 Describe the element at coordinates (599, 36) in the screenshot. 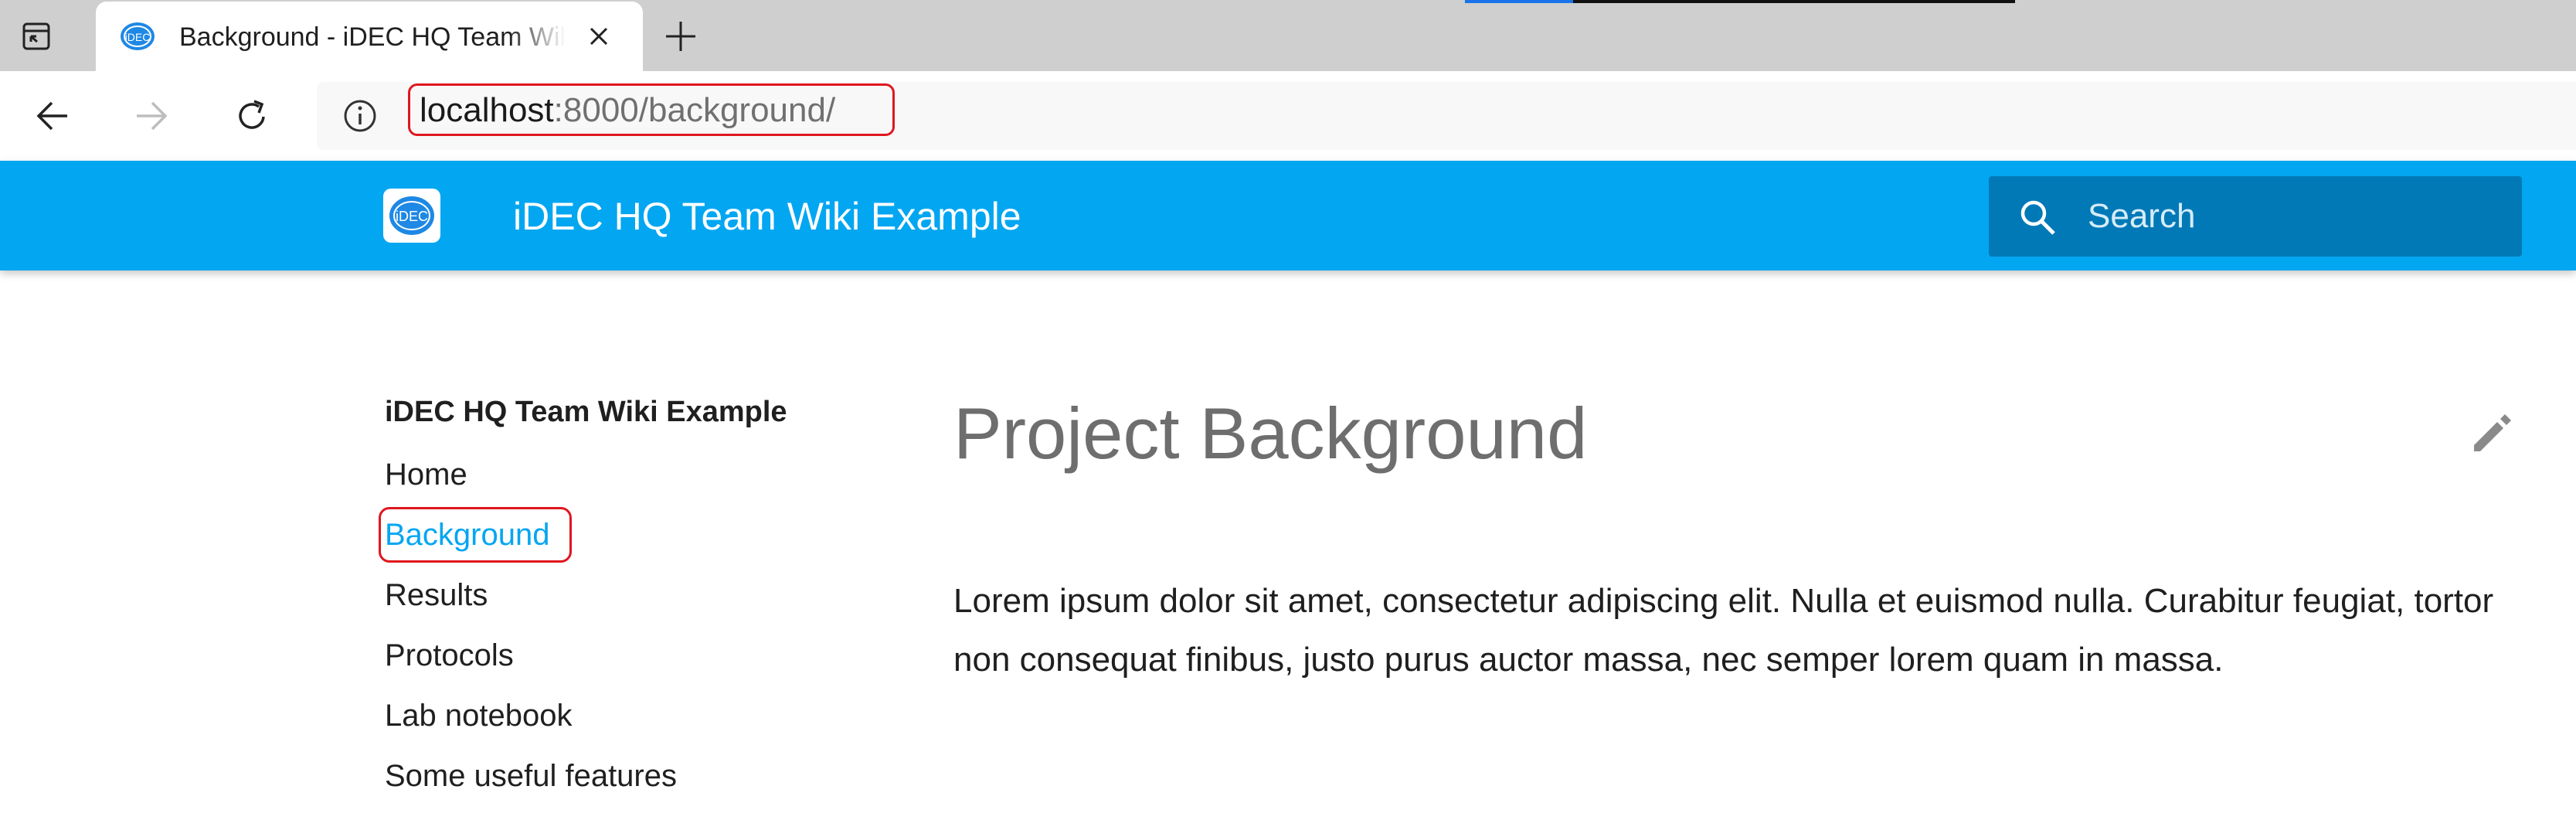

I see `close-icon` at that location.